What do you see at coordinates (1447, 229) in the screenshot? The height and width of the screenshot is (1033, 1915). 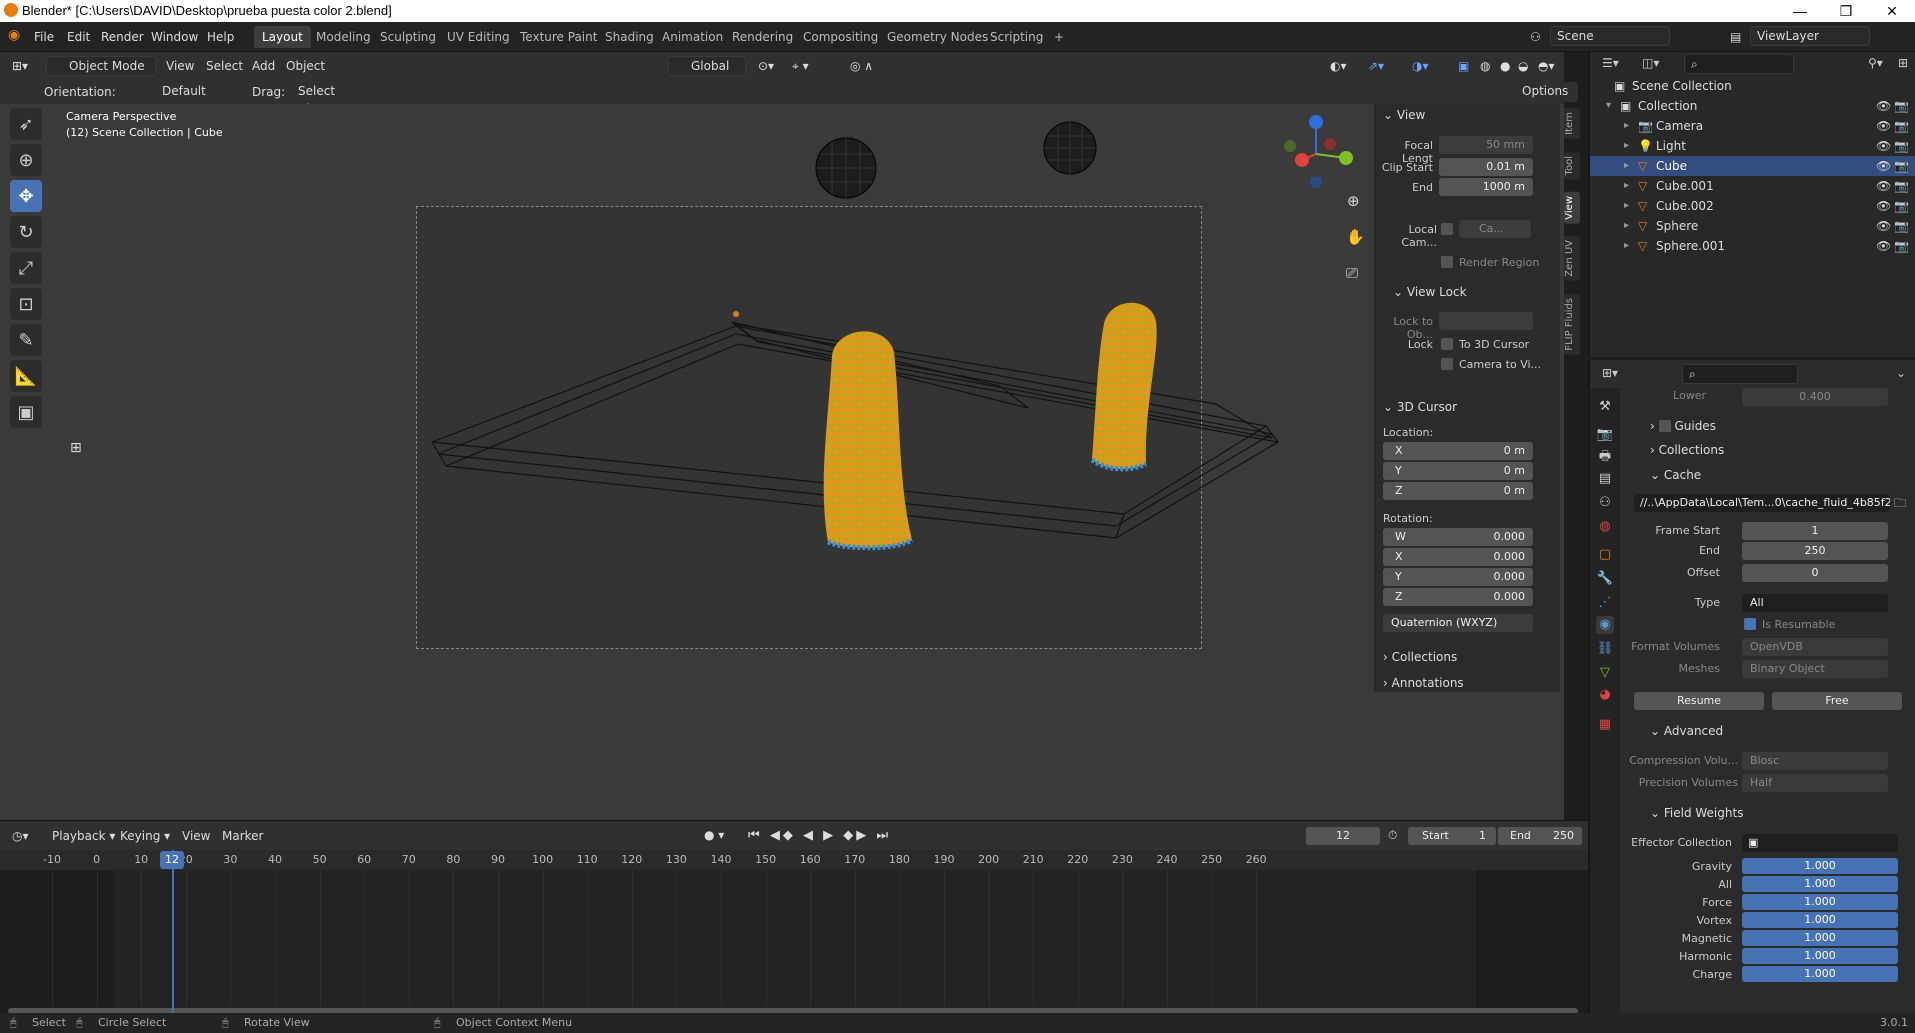 I see `local-camera-checkbox` at bounding box center [1447, 229].